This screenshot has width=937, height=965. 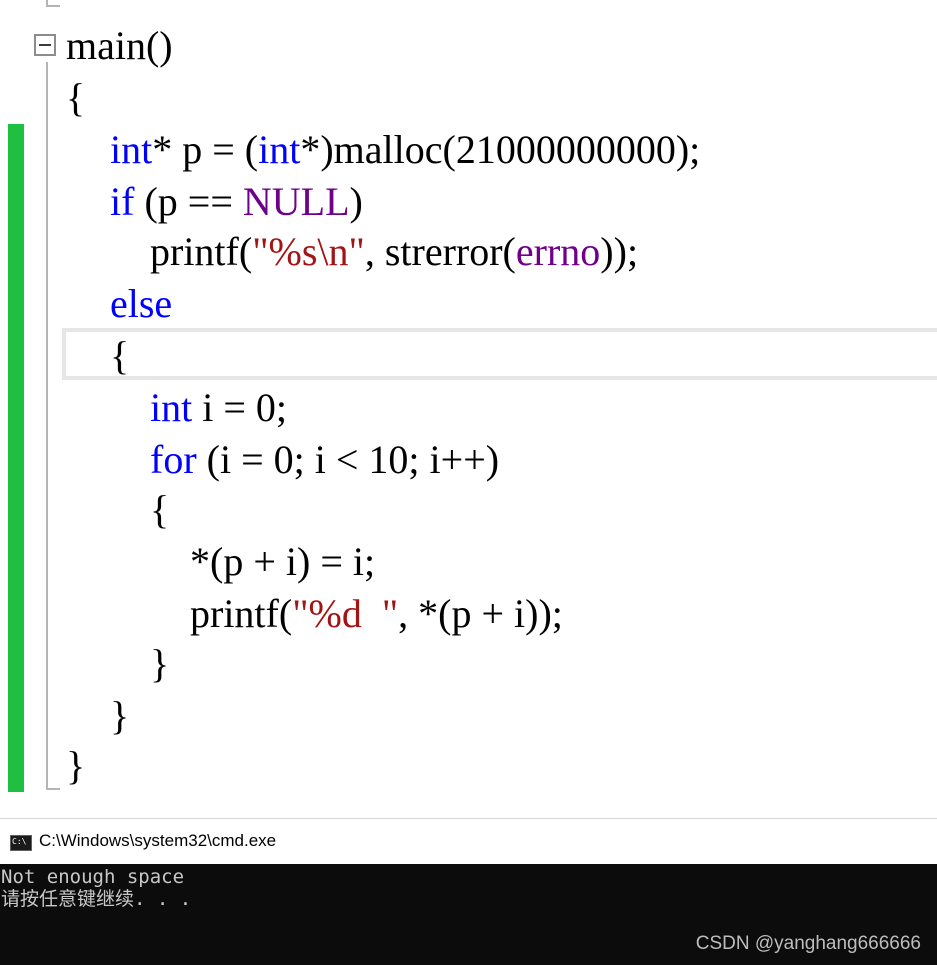 I want to click on code-token: * p = (, so click(x=205, y=149).